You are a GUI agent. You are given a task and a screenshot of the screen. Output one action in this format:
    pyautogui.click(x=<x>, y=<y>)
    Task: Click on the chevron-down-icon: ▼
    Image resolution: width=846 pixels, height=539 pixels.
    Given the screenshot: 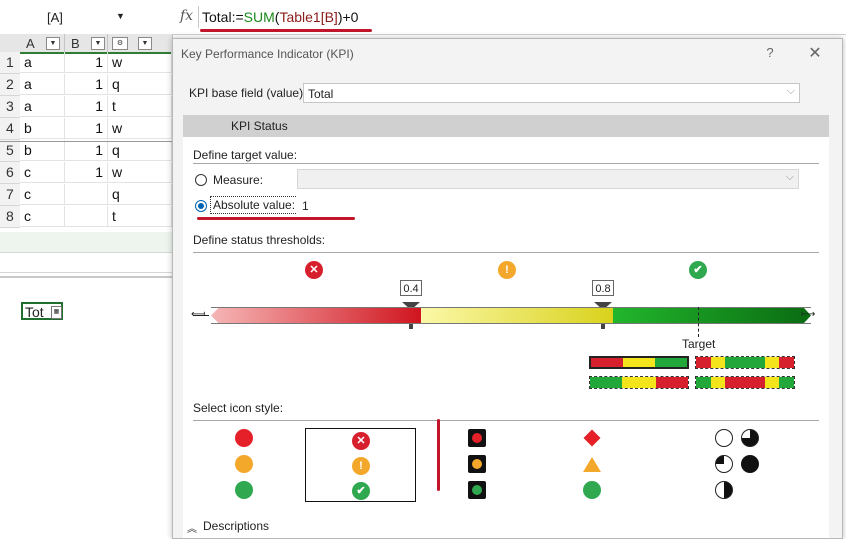 What is the action you would take?
    pyautogui.click(x=120, y=16)
    